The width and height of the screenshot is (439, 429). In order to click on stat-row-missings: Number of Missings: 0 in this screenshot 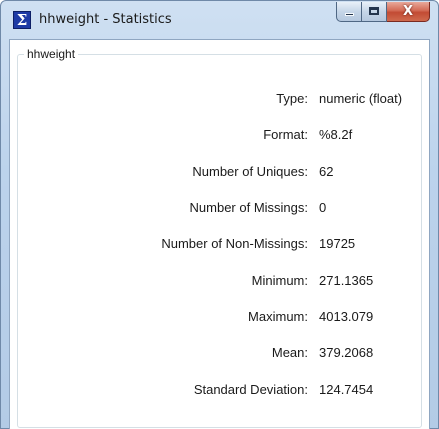, I will do `click(212, 209)`.